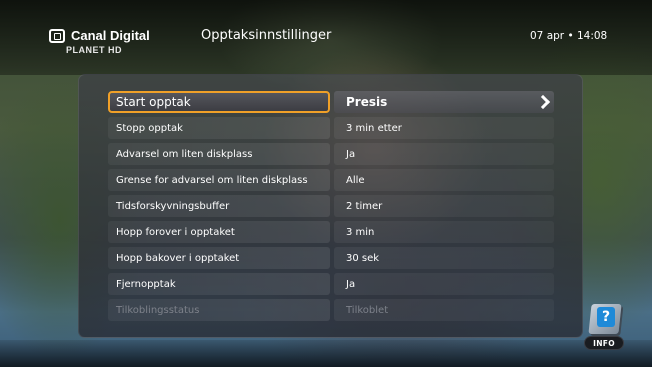 The height and width of the screenshot is (367, 652). I want to click on setting-value: Tilkoblet, so click(444, 310).